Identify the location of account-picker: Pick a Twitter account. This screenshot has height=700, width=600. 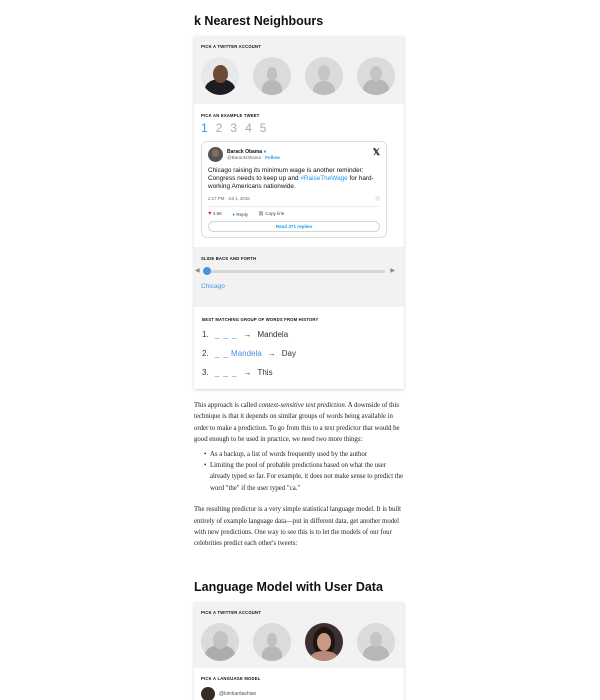
(299, 70).